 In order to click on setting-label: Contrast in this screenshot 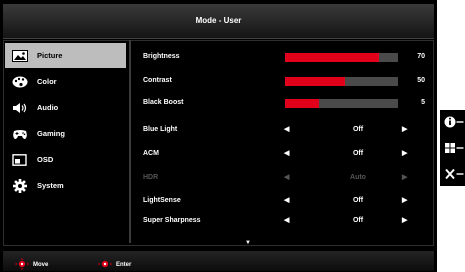, I will do `click(157, 80)`.